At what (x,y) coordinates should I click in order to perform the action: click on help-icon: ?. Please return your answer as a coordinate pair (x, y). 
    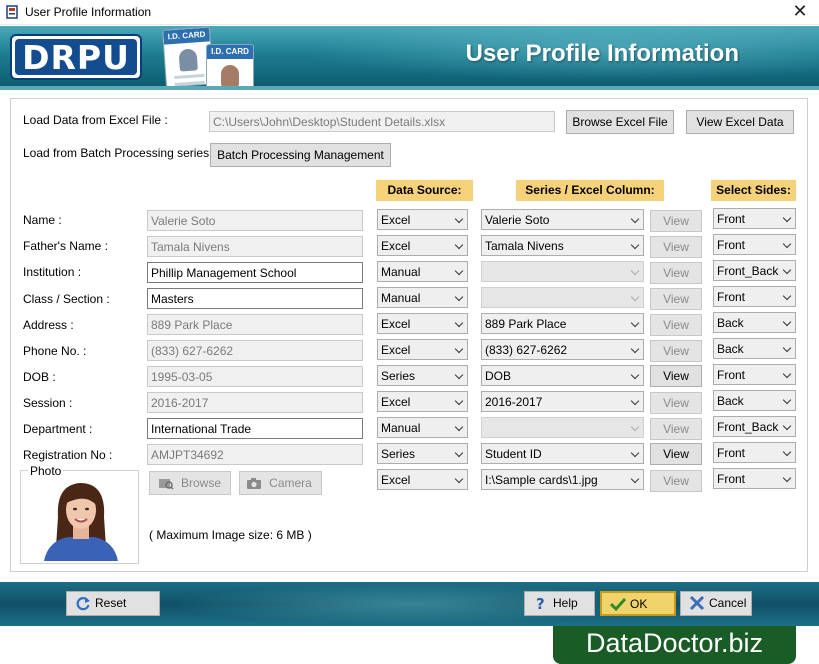
    Looking at the image, I should click on (540, 603).